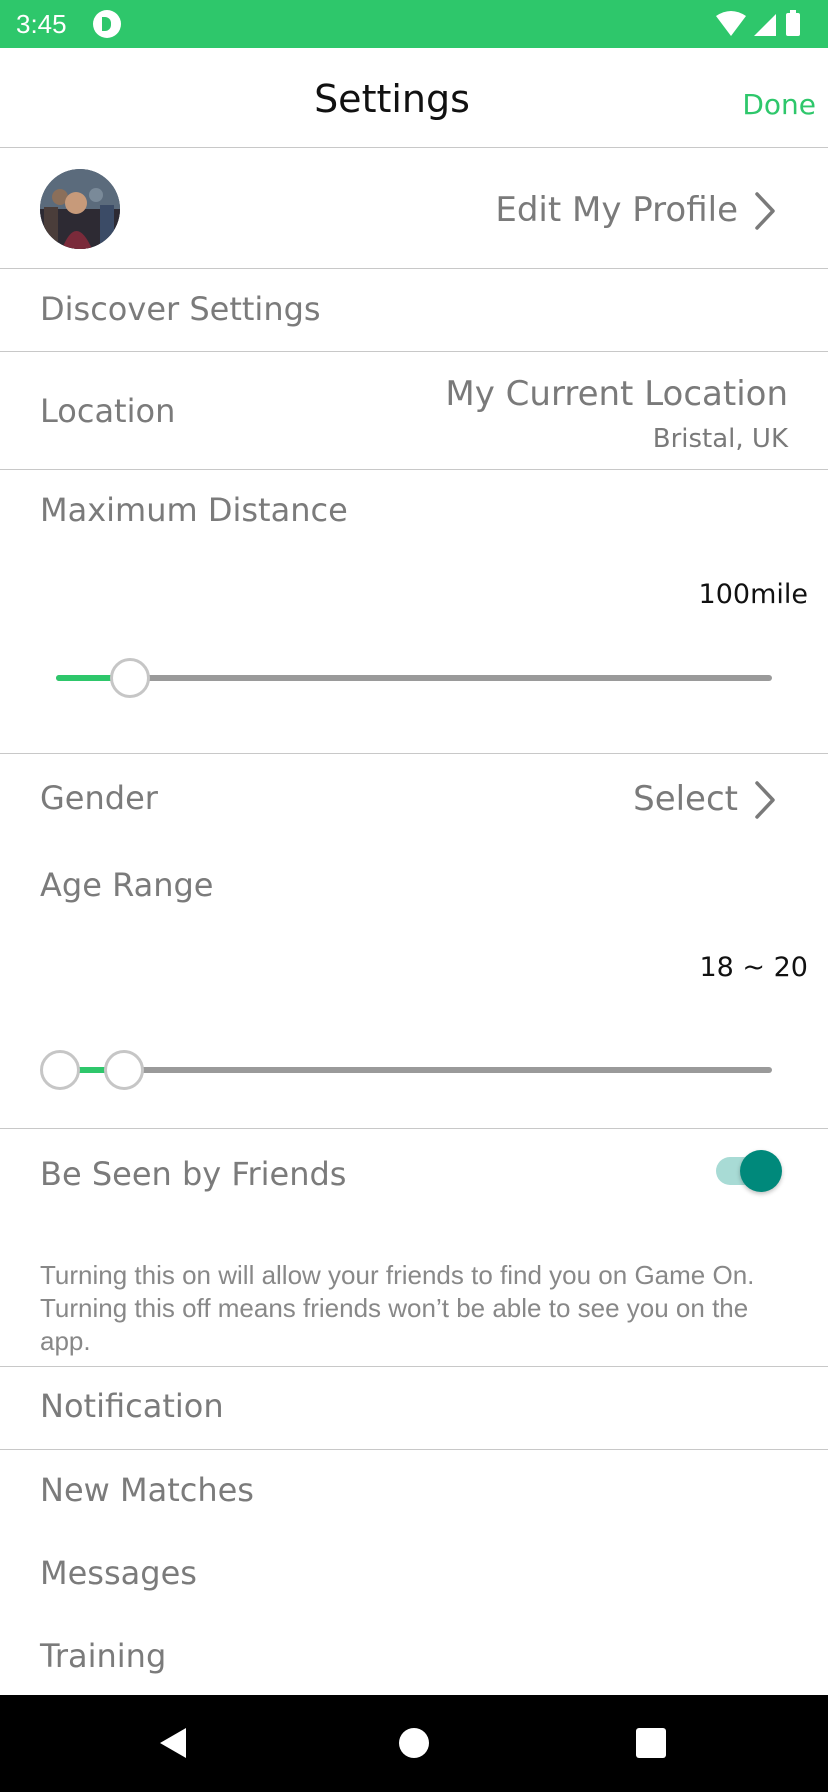  Describe the element at coordinates (414, 24) in the screenshot. I see `status-bar: 3:45` at that location.